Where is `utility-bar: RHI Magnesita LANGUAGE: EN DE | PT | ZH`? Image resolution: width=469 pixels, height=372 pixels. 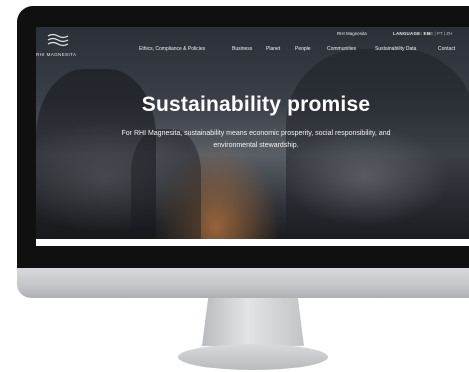
utility-bar: RHI Magnesita LANGUAGE: EN DE | PT | ZH is located at coordinates (252, 34).